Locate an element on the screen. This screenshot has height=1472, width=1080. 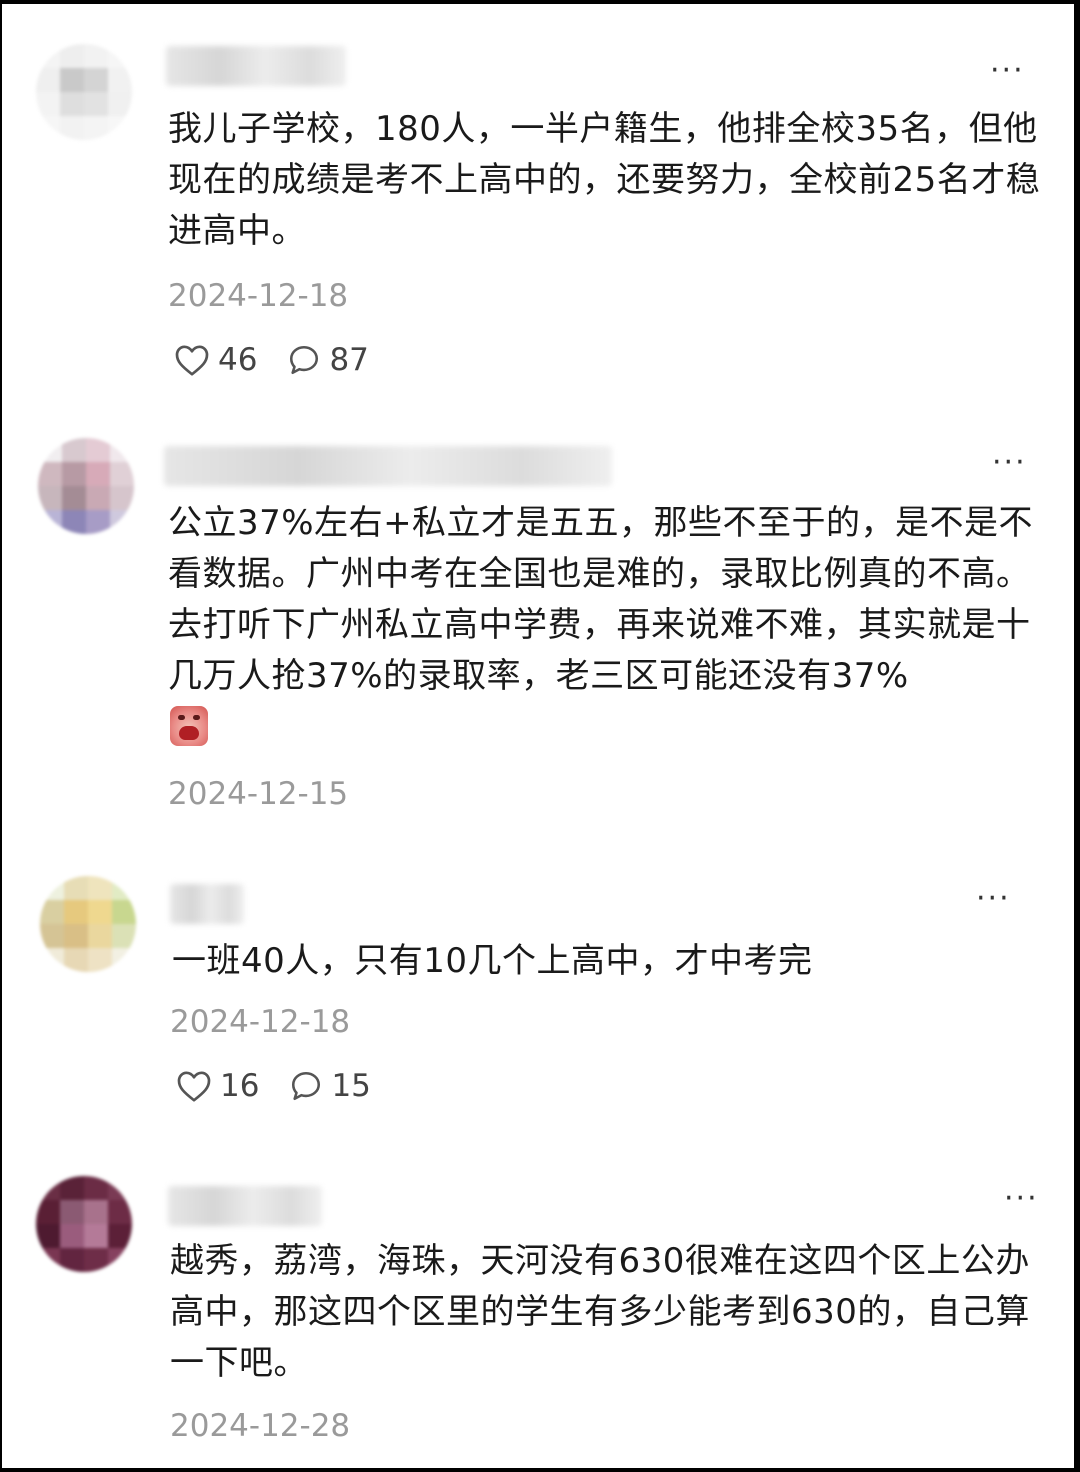
comment-date: 2024-12-28 is located at coordinates (260, 1426).